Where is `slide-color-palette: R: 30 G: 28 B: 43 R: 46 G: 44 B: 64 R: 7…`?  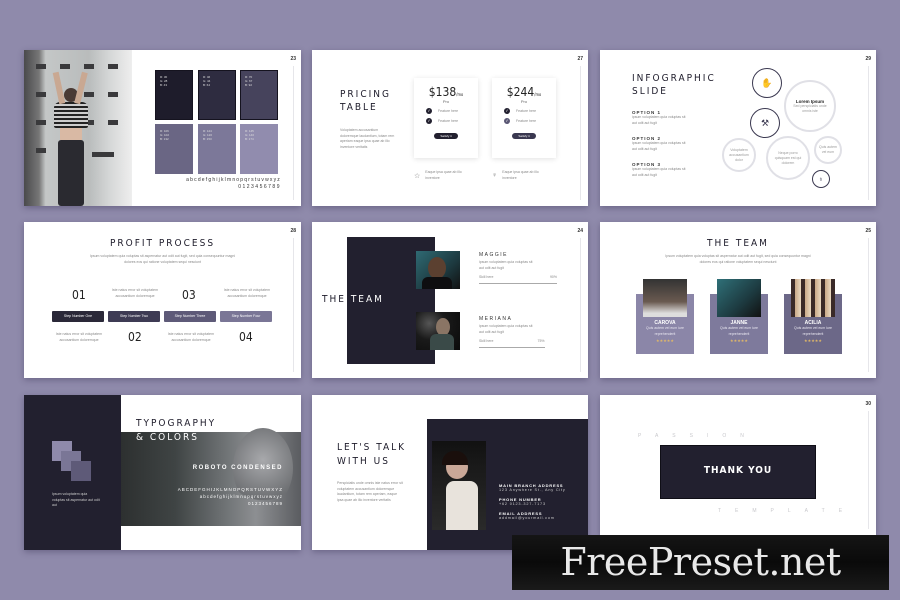 slide-color-palette: R: 30 G: 28 B: 43 R: 46 G: 44 B: 64 R: 7… is located at coordinates (162, 128).